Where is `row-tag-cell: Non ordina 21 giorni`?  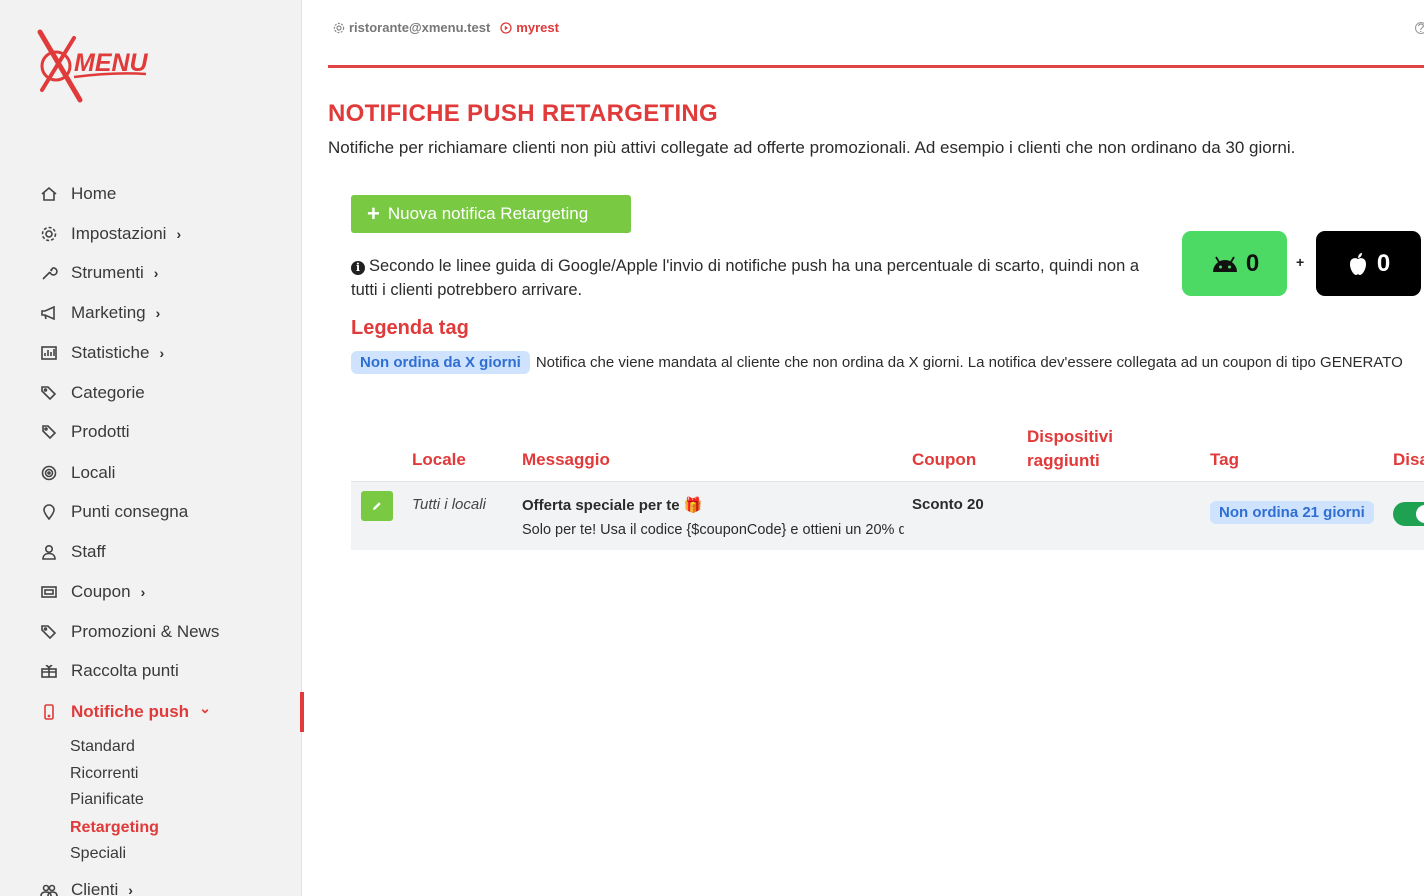
row-tag-cell: Non ordina 21 giorni is located at coordinates (1292, 512).